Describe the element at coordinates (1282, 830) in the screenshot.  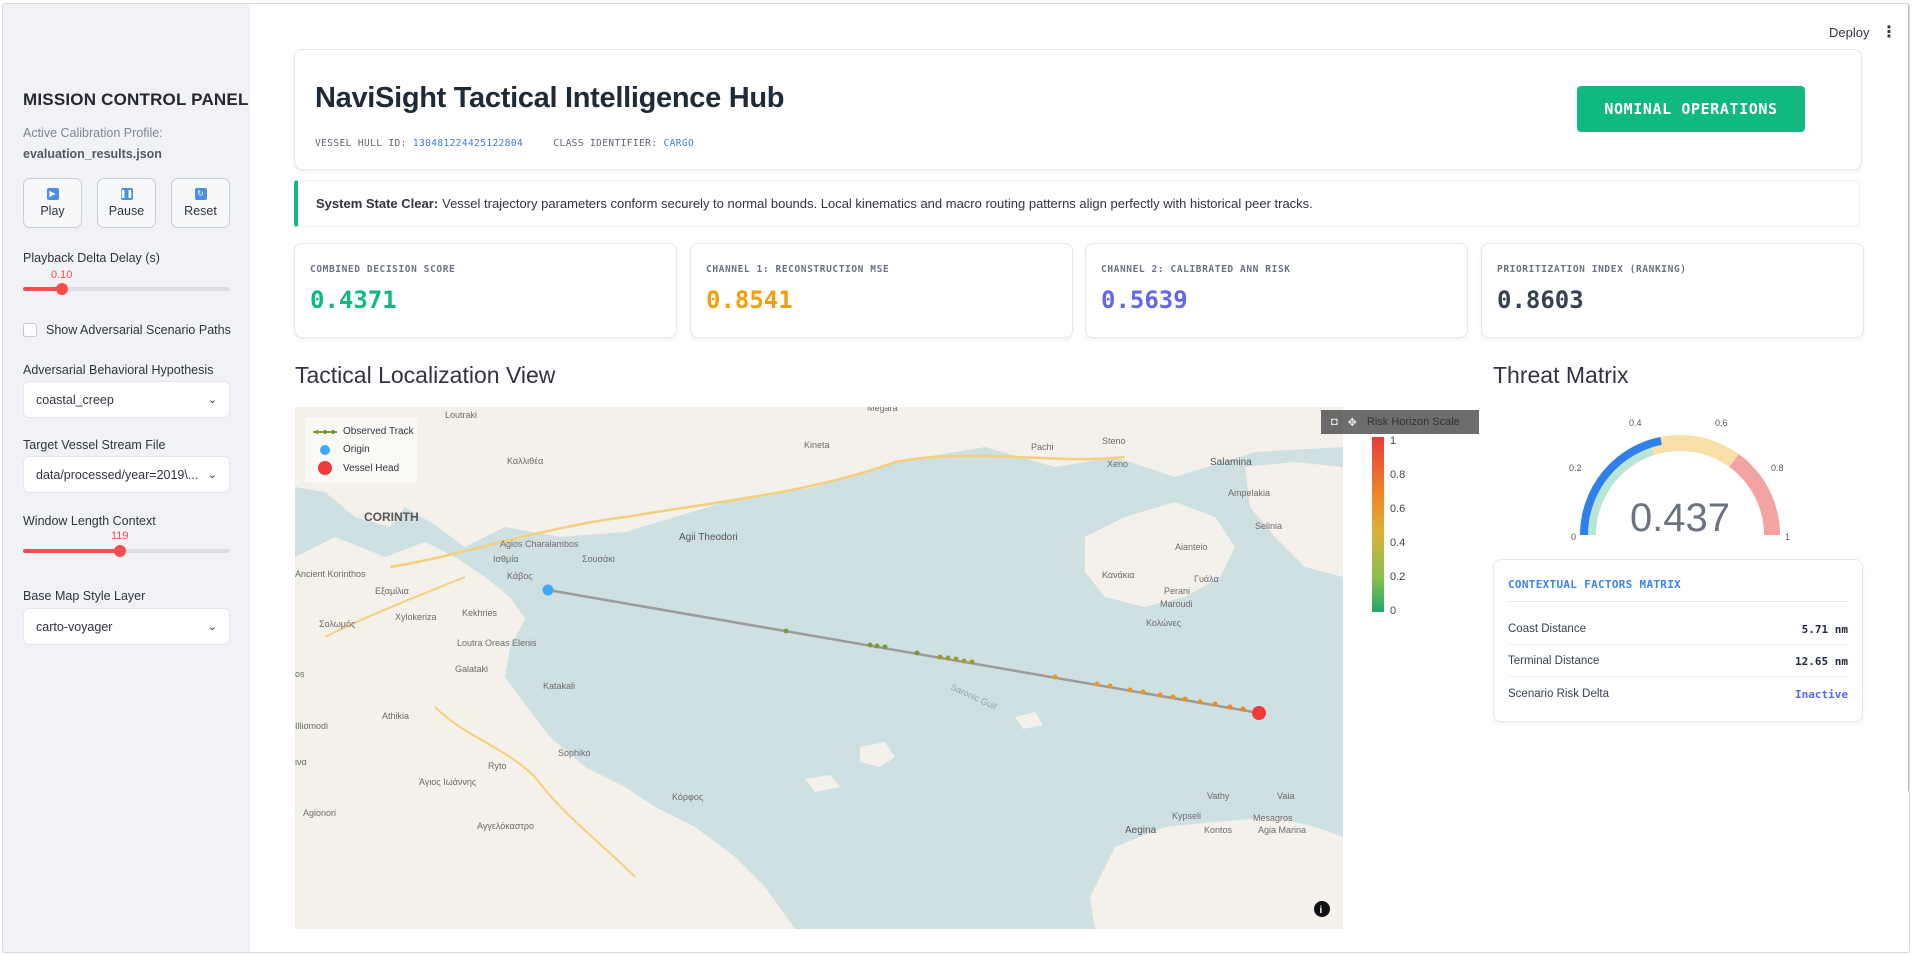
I see `svg-text: Agia Marina` at that location.